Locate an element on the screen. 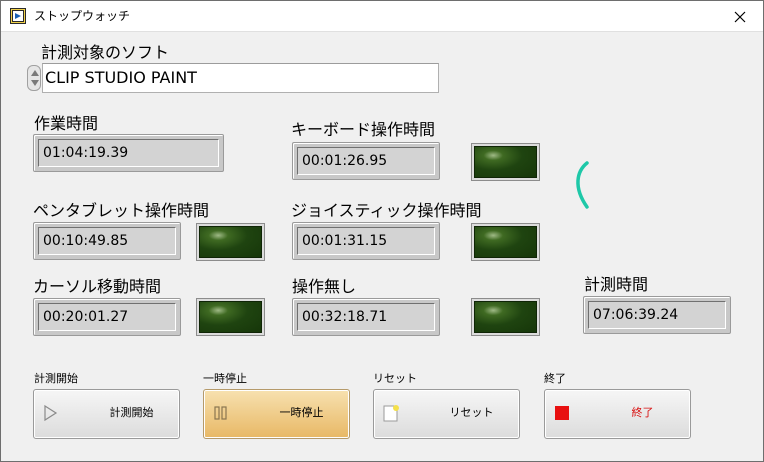  cursor-time-value: 00:20:01.27 is located at coordinates (107, 317).